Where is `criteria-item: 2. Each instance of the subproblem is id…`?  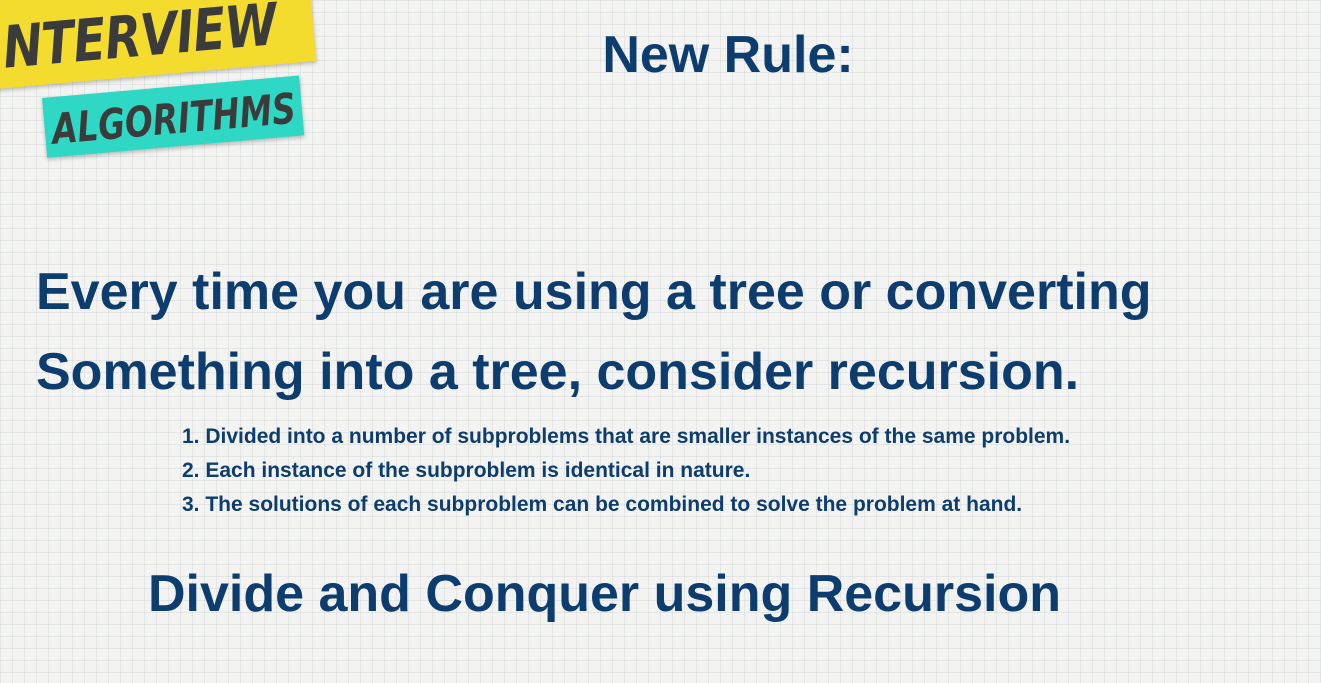 criteria-item: 2. Each instance of the subproblem is id… is located at coordinates (466, 470).